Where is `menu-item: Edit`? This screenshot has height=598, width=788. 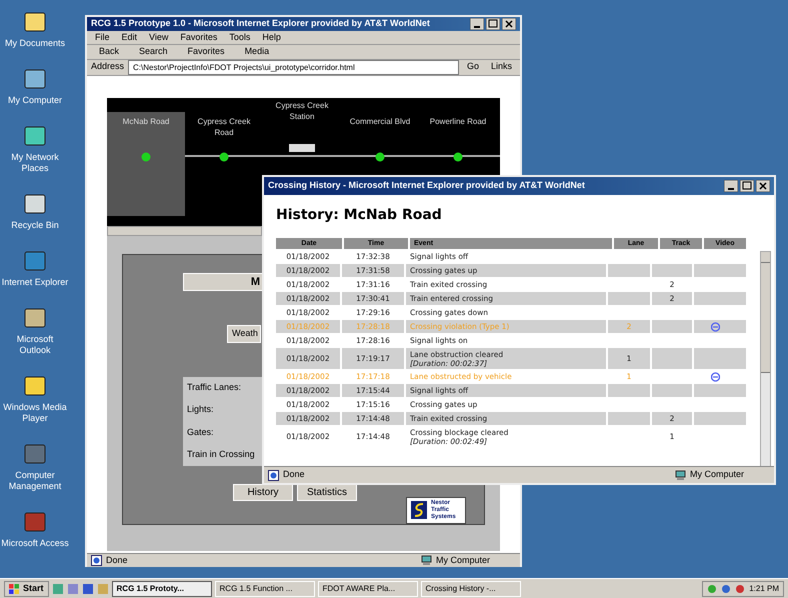
menu-item: Edit is located at coordinates (130, 37).